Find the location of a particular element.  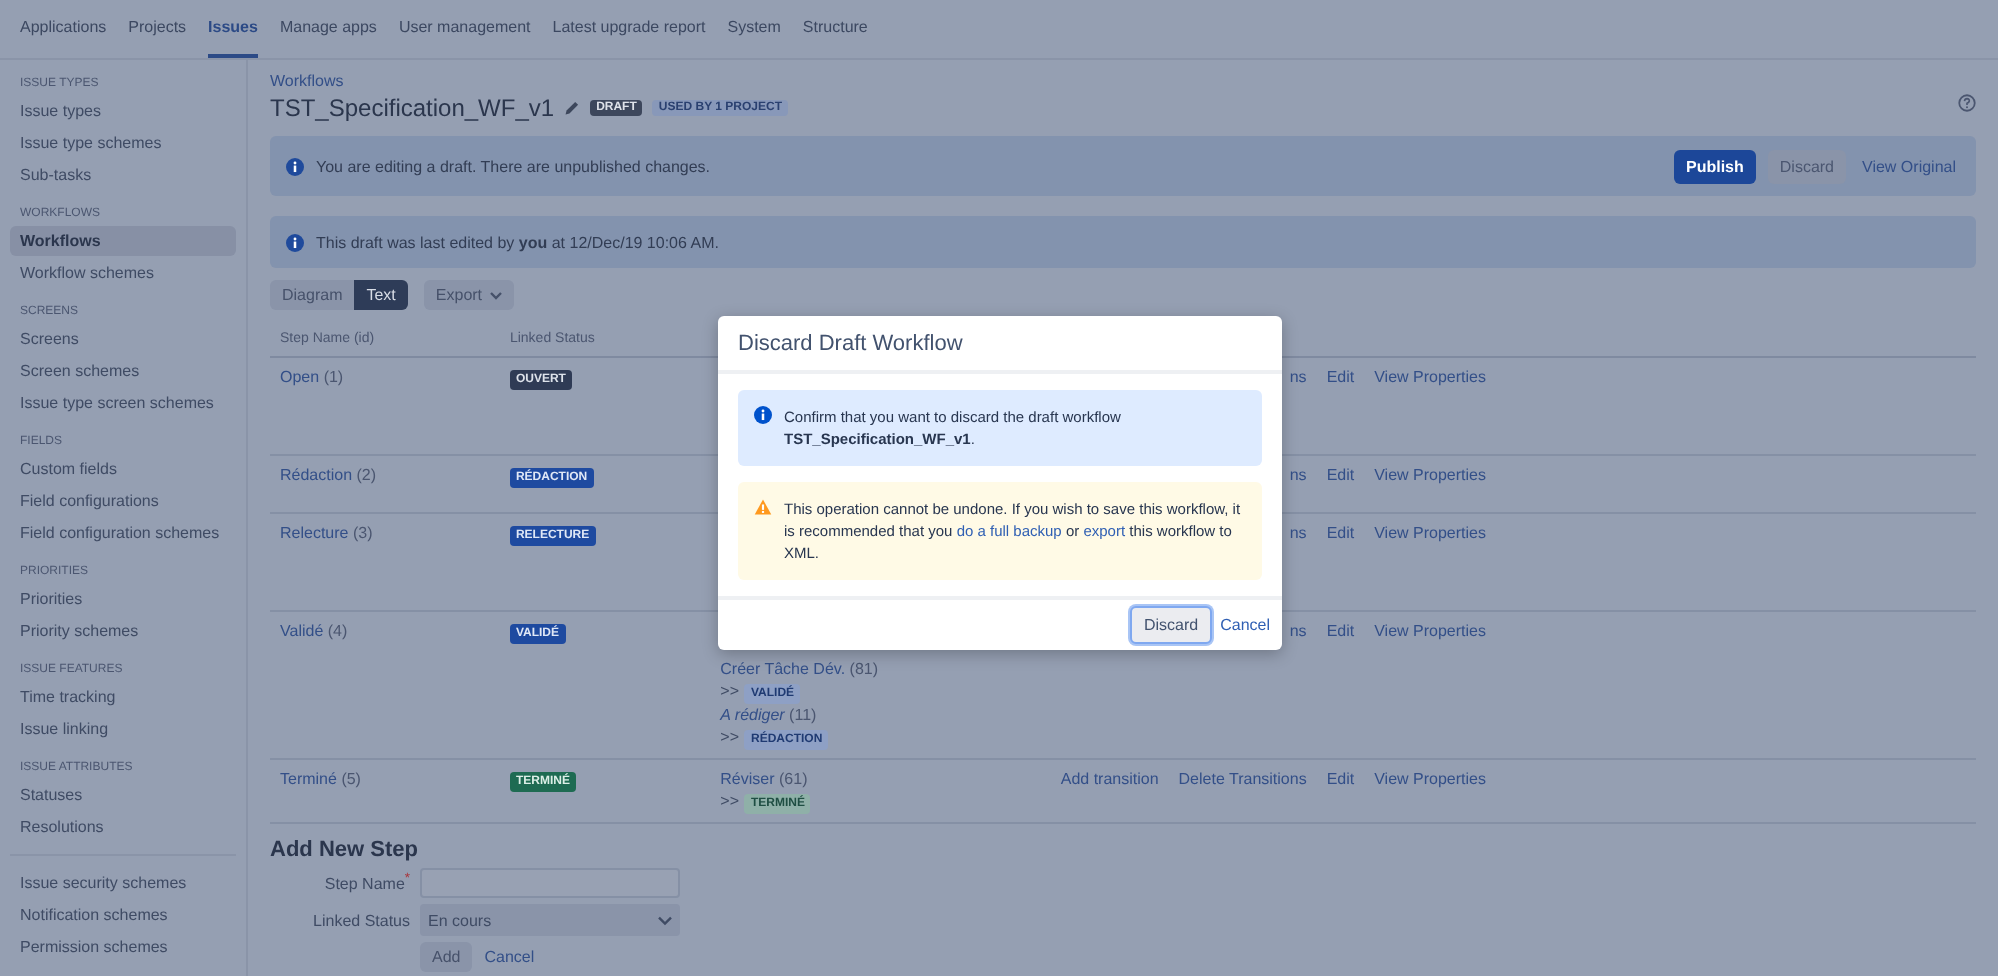

sidebar-item: Screen schemes is located at coordinates (123, 371).